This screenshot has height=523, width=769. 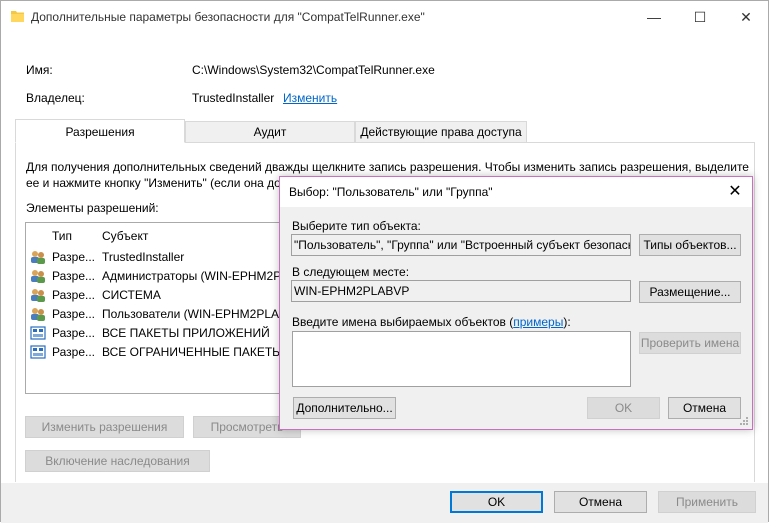 What do you see at coordinates (384, 503) in the screenshot?
I see `footer-bar` at bounding box center [384, 503].